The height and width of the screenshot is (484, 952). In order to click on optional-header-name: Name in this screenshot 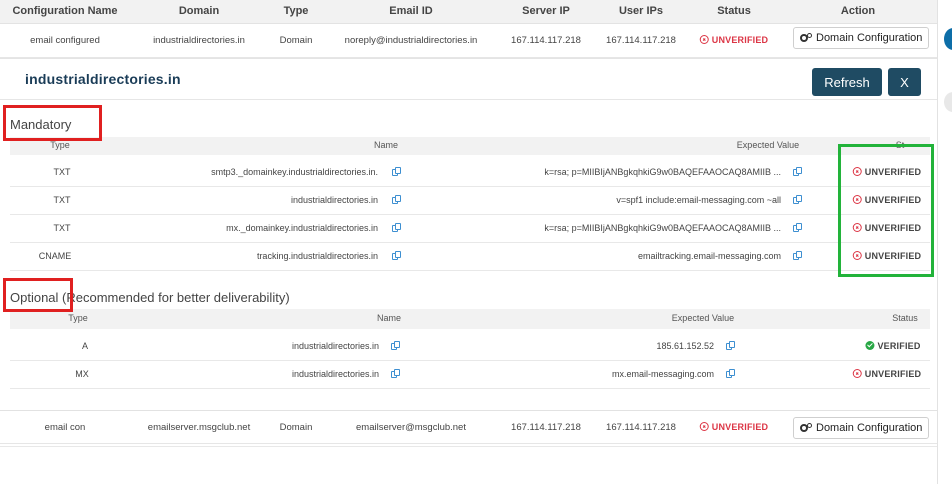, I will do `click(389, 318)`.